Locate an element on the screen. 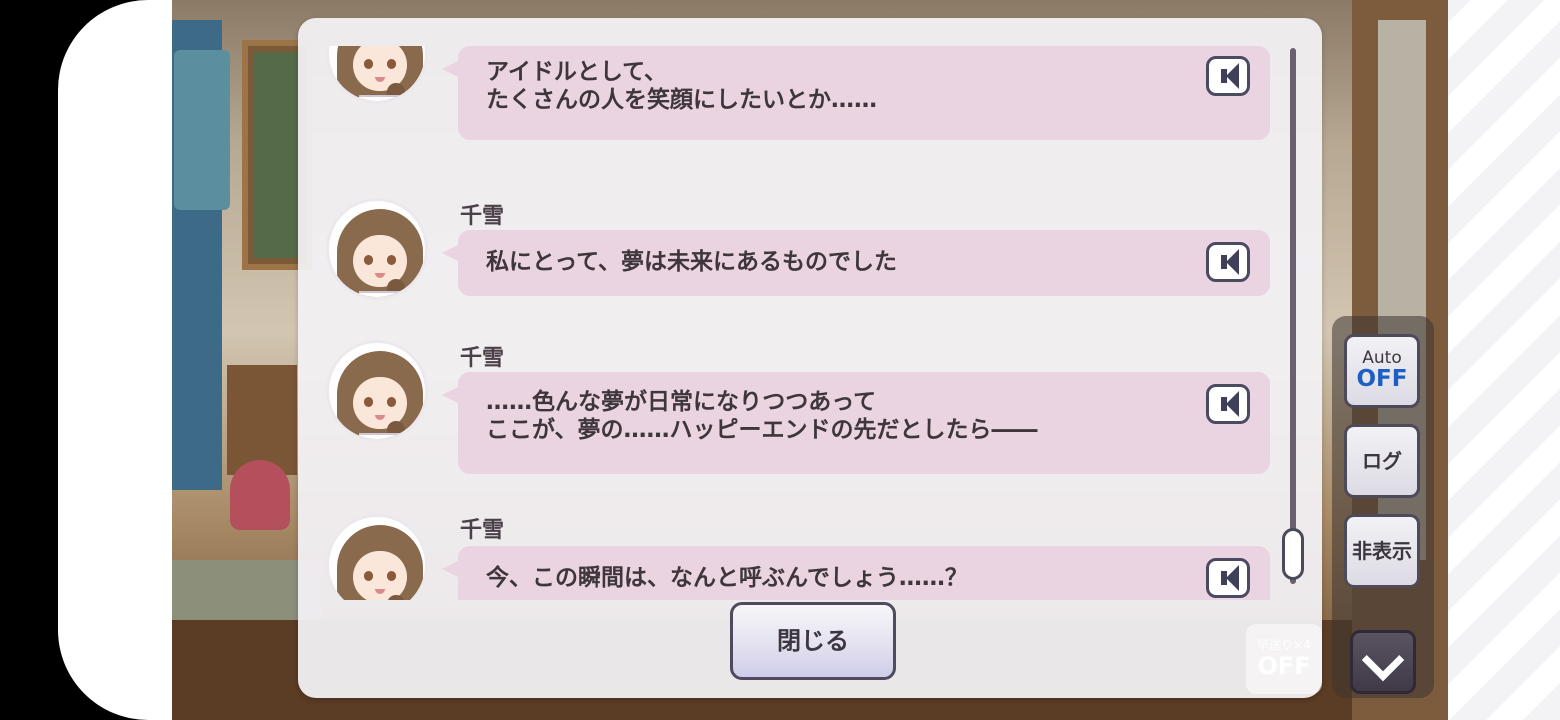 Image resolution: width=1560 pixels, height=720 pixels. auto-toggle-button: Auto OFF is located at coordinates (1382, 371).